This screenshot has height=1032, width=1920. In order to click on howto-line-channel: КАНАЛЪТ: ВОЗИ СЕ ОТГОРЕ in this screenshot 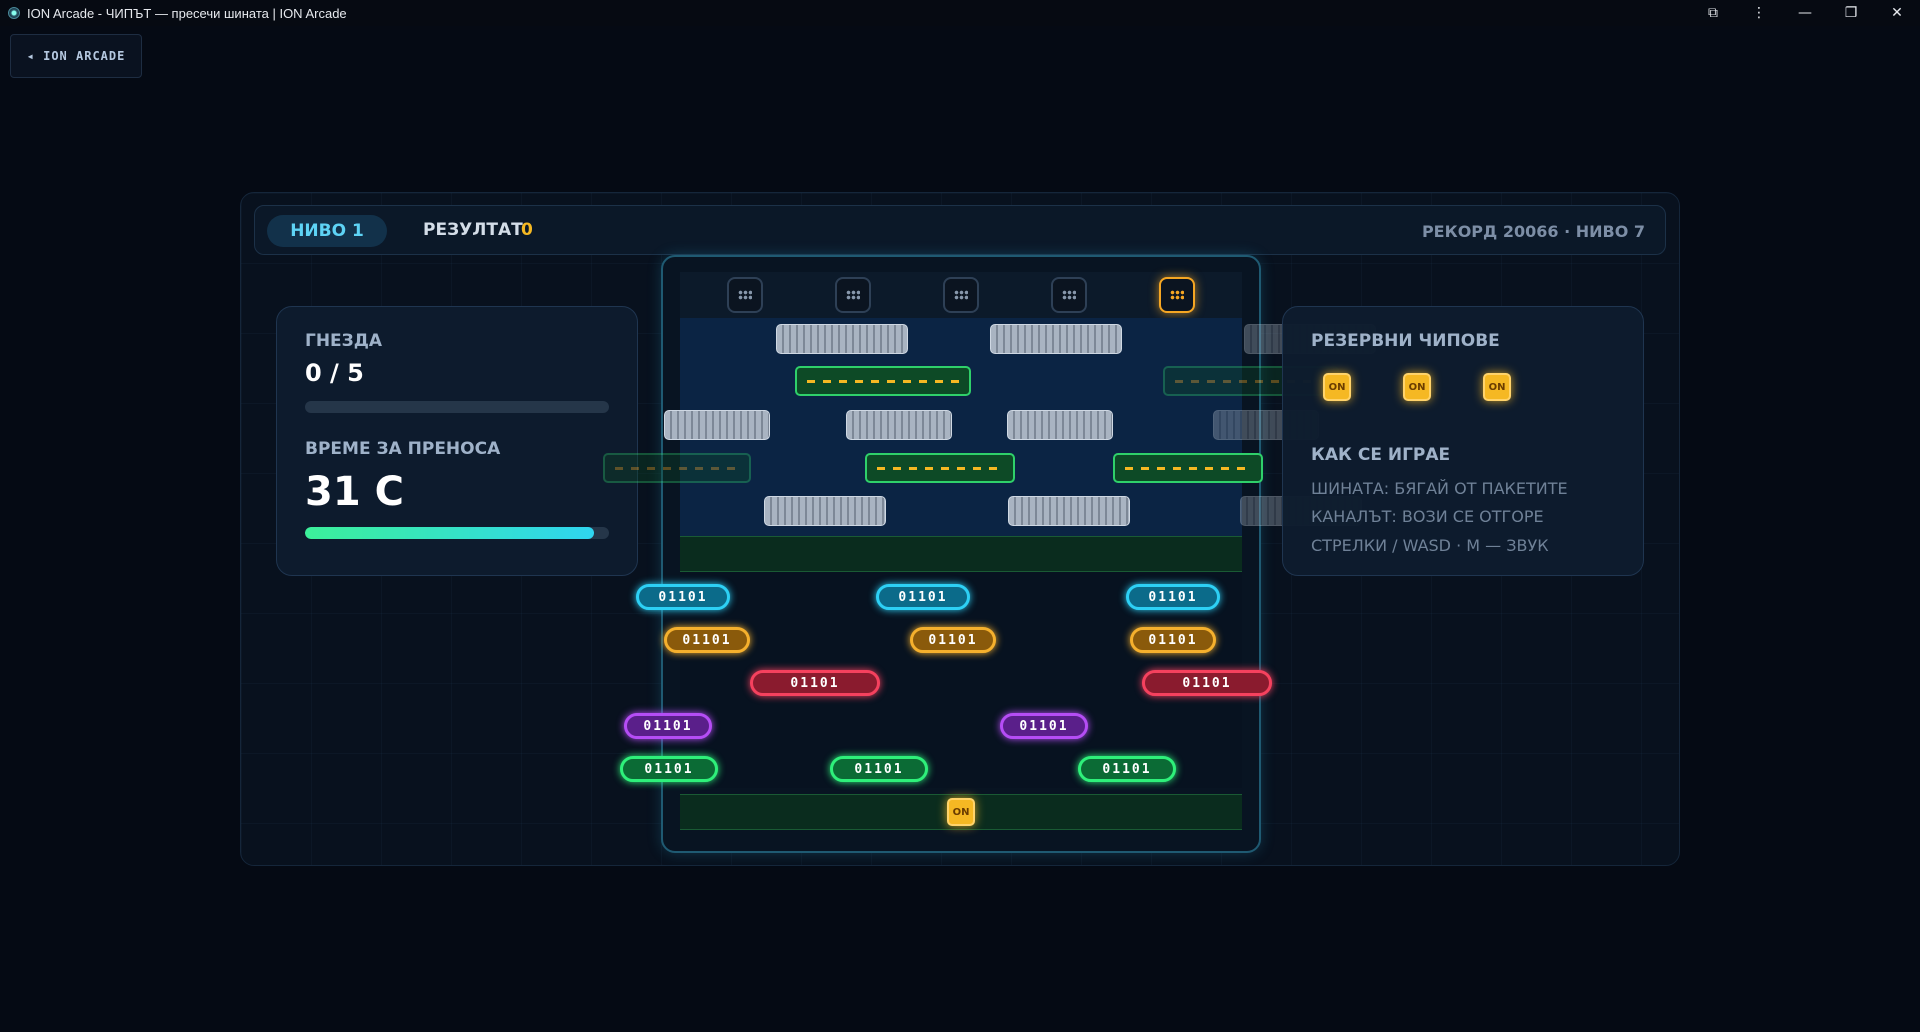, I will do `click(1427, 516)`.